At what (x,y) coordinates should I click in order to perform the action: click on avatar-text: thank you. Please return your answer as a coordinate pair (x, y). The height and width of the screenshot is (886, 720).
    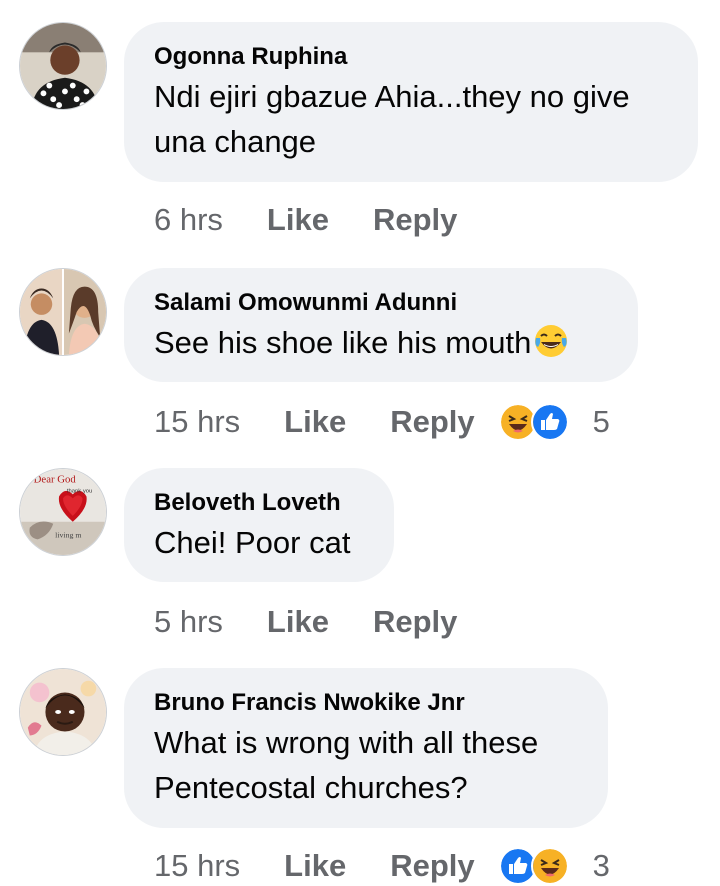
    Looking at the image, I should click on (79, 491).